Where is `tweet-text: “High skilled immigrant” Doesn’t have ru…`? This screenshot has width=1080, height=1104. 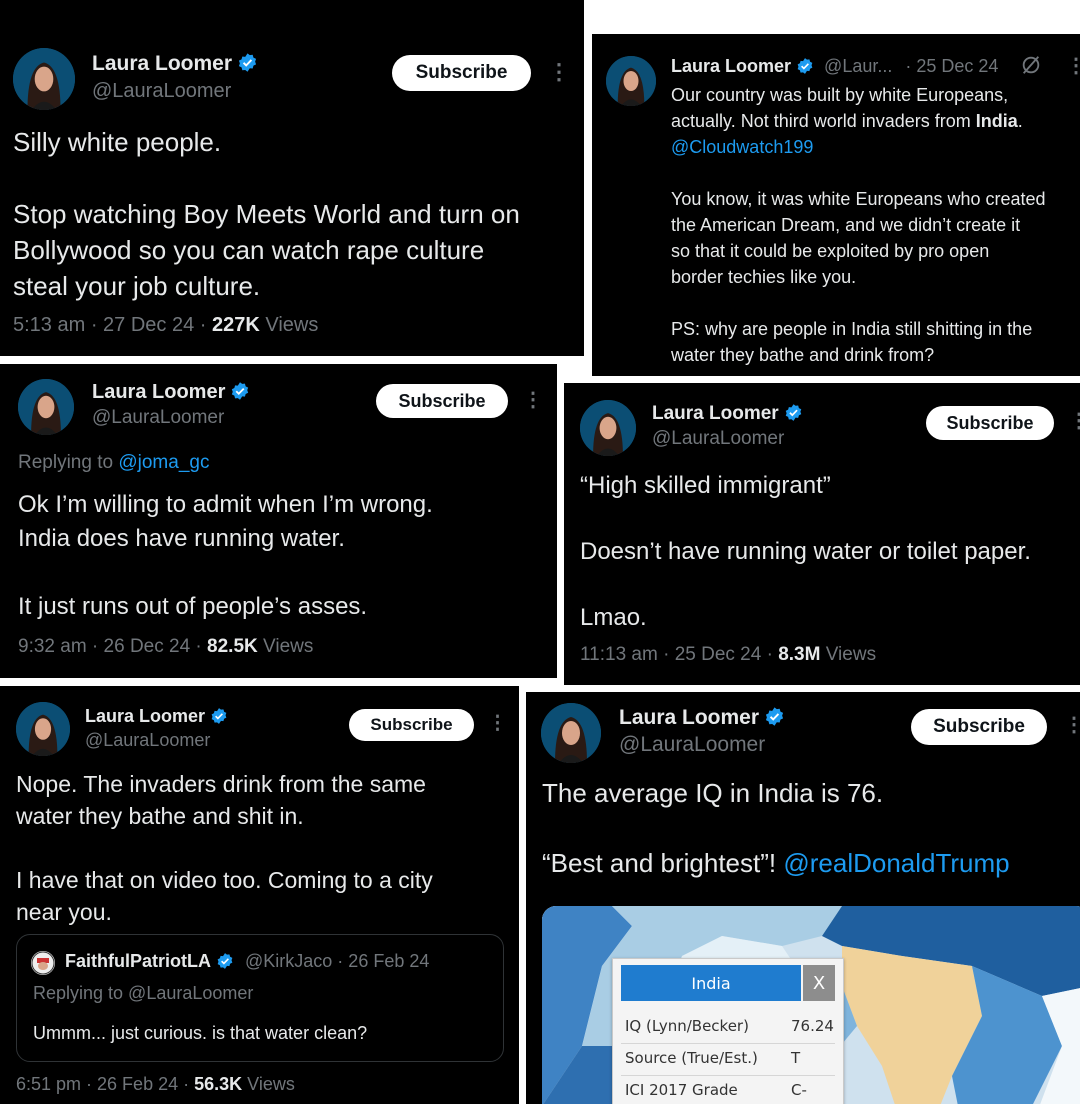
tweet-text: “High skilled immigrant” Doesn’t have ru… is located at coordinates (805, 551).